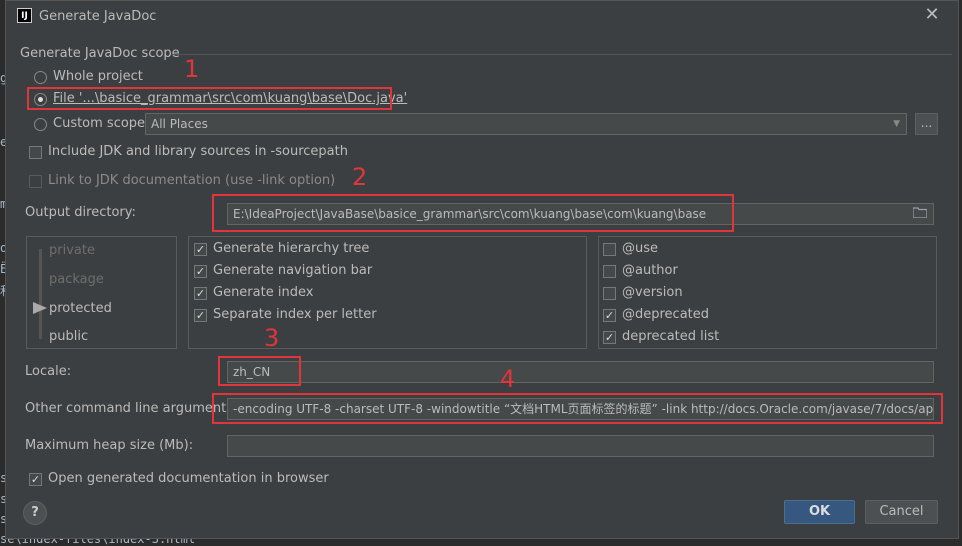  What do you see at coordinates (40, 77) in the screenshot?
I see `radio-whole-project` at bounding box center [40, 77].